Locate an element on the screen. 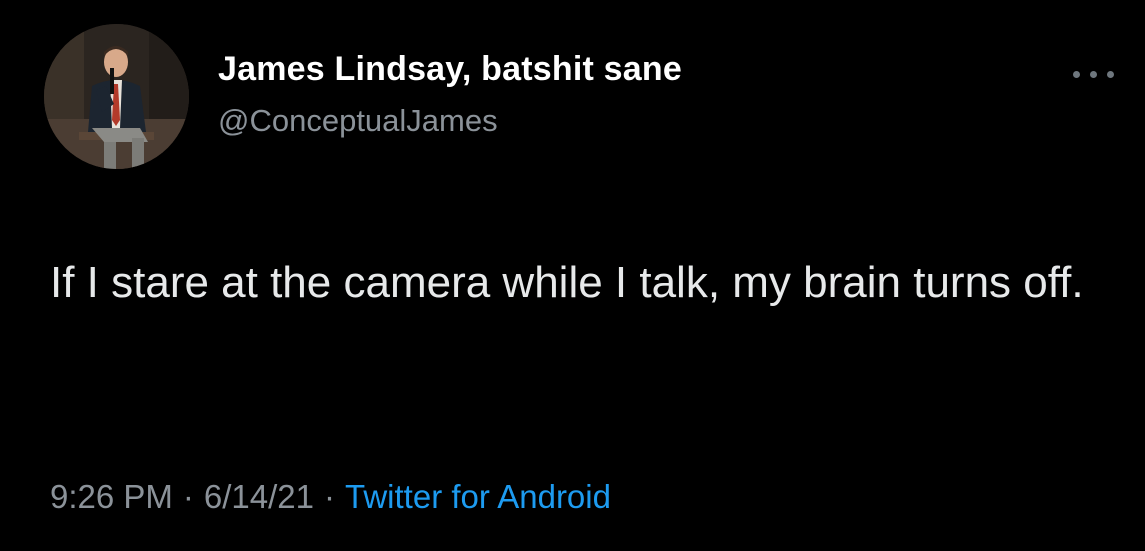  more-options-icon is located at coordinates (1094, 74).